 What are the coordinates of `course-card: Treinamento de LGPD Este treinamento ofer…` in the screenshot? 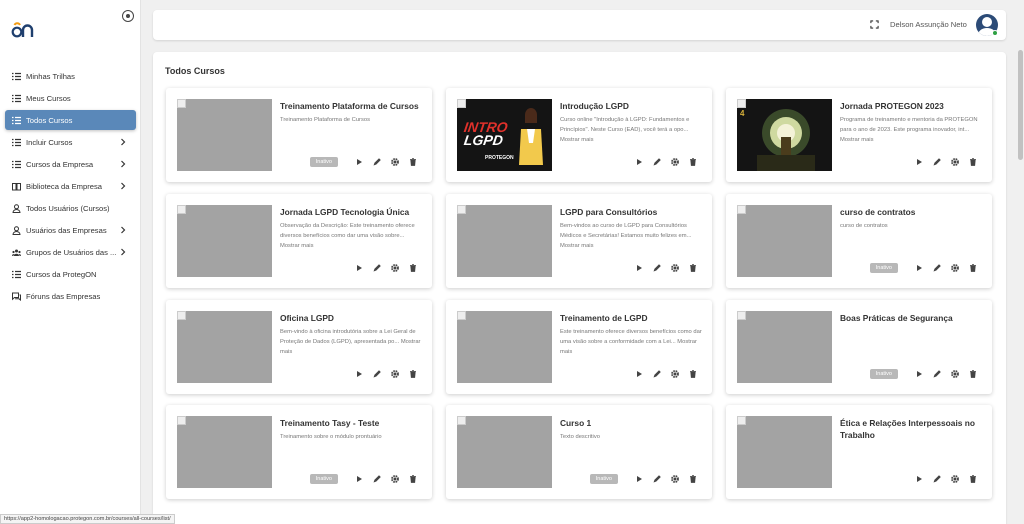 It's located at (579, 347).